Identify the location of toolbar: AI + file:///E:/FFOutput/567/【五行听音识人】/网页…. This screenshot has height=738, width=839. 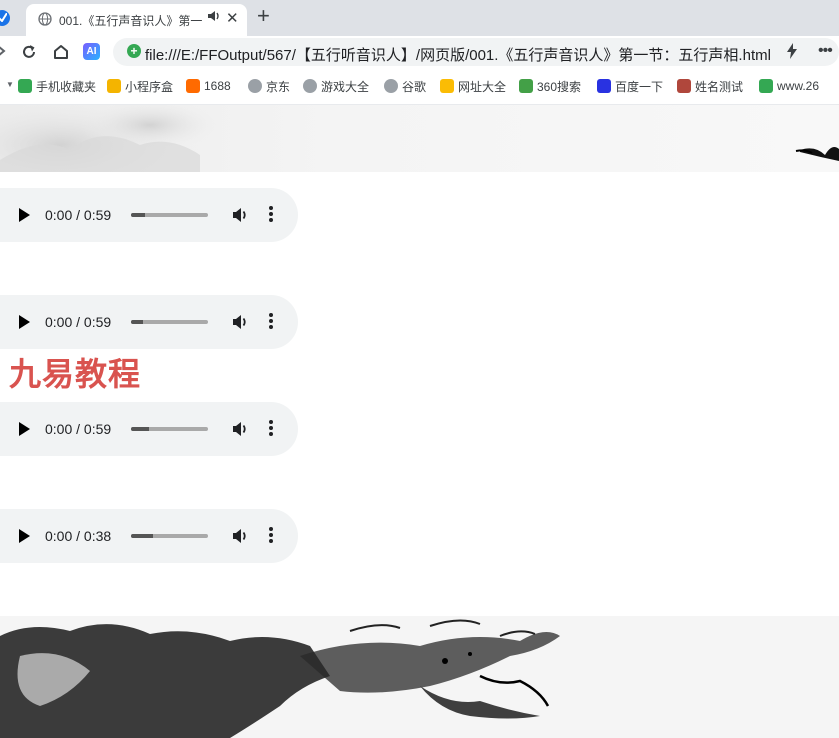
(419, 52).